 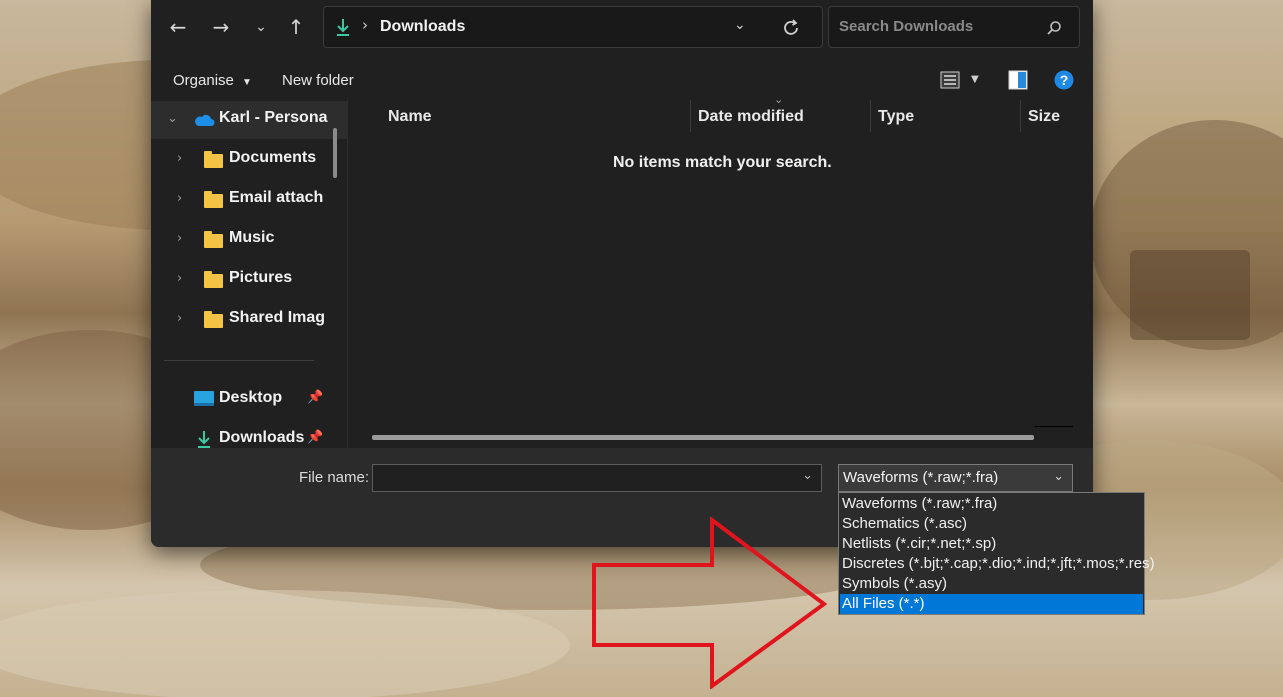 What do you see at coordinates (277, 317) in the screenshot?
I see `sidebar-item-label: Shared Imag` at bounding box center [277, 317].